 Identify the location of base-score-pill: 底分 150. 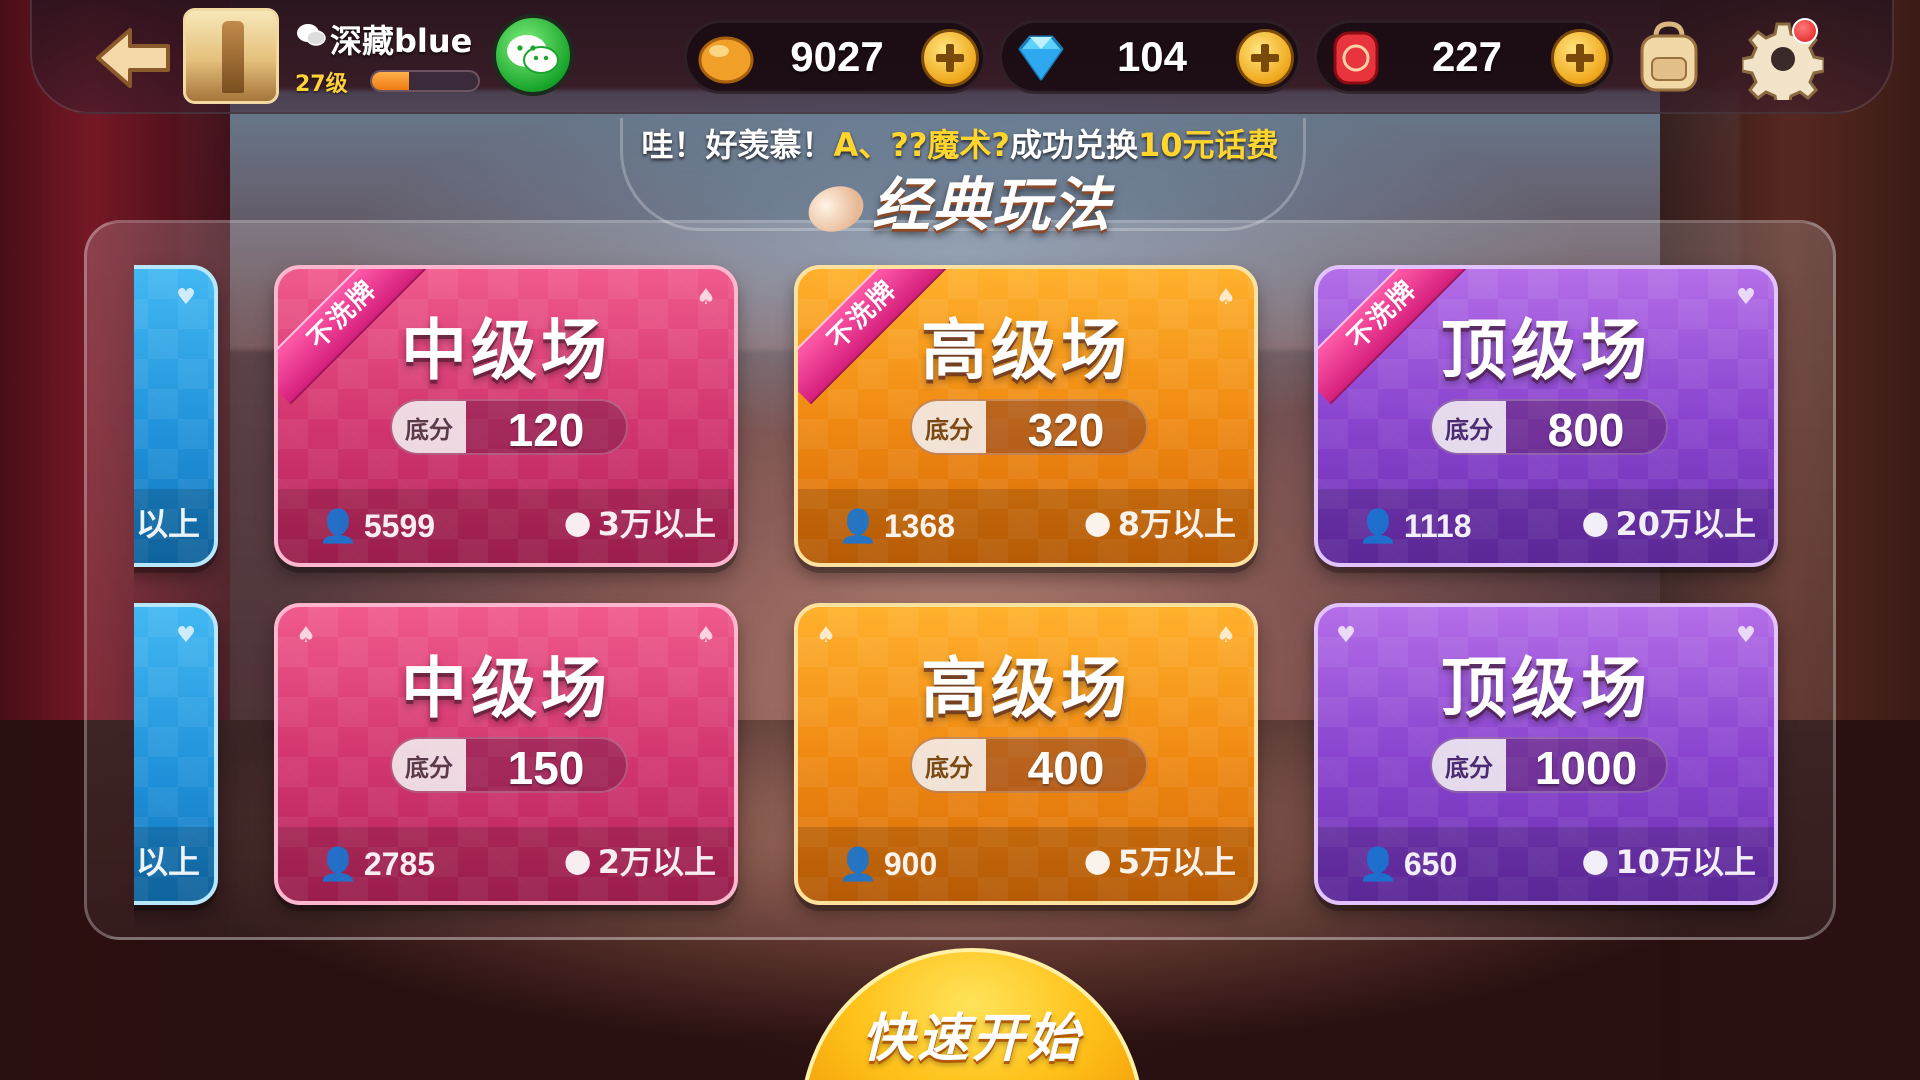
(509, 765).